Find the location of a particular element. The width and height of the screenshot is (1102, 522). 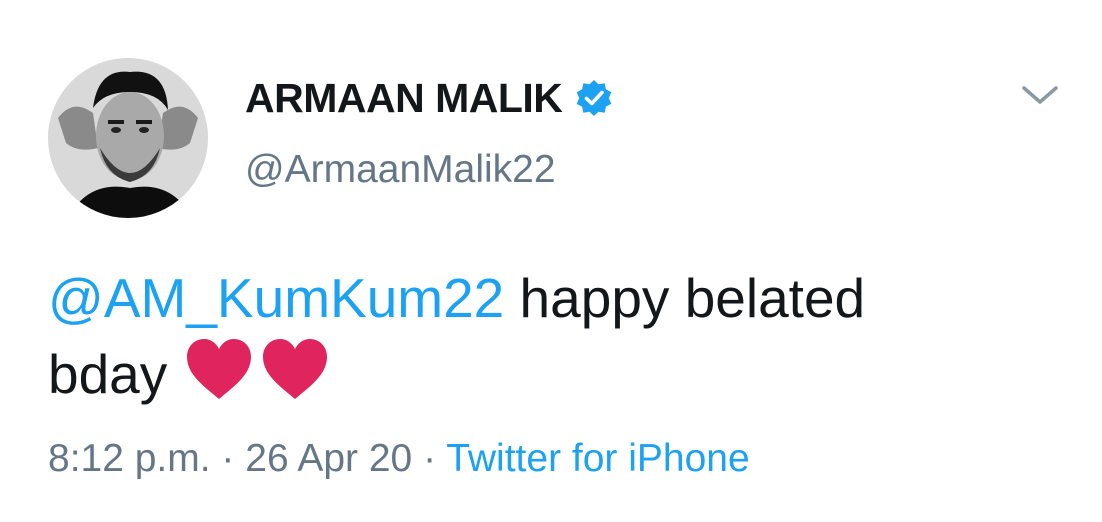

tweet-text-line2: bday is located at coordinates (108, 374).